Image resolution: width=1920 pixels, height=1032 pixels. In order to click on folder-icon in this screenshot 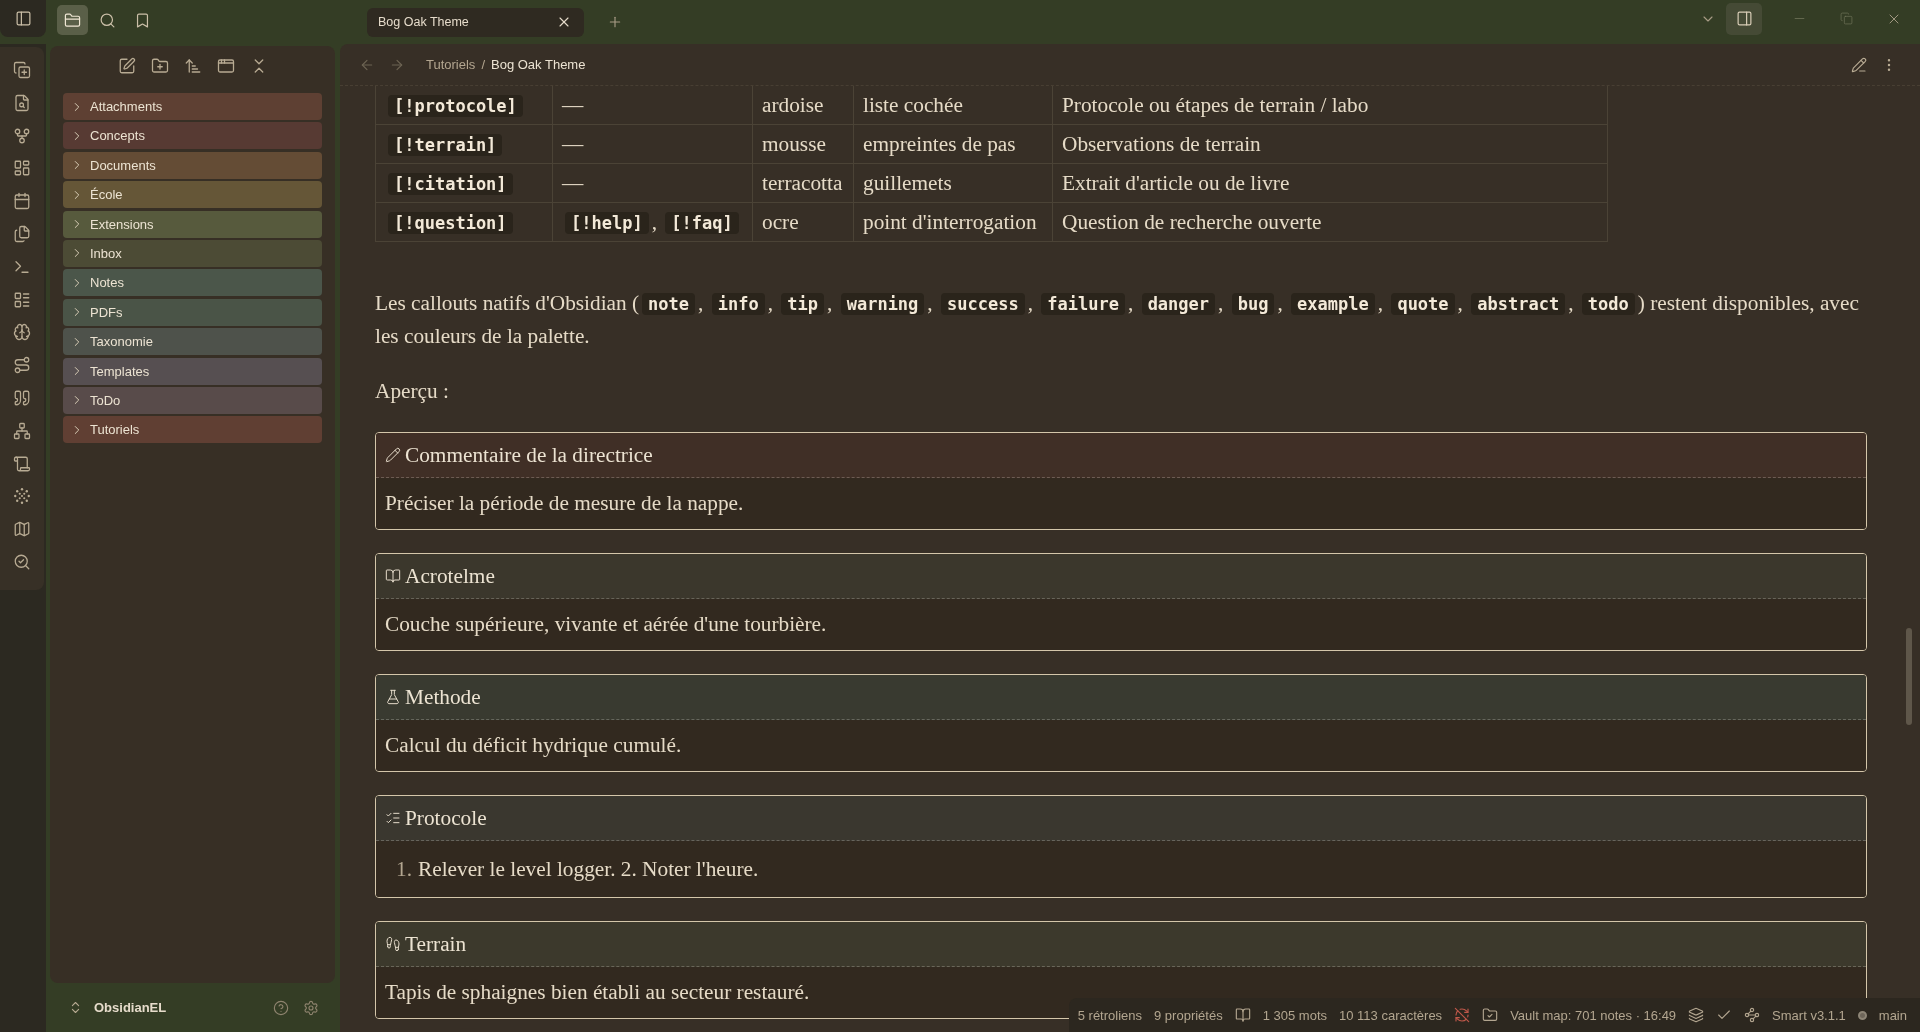, I will do `click(72, 20)`.